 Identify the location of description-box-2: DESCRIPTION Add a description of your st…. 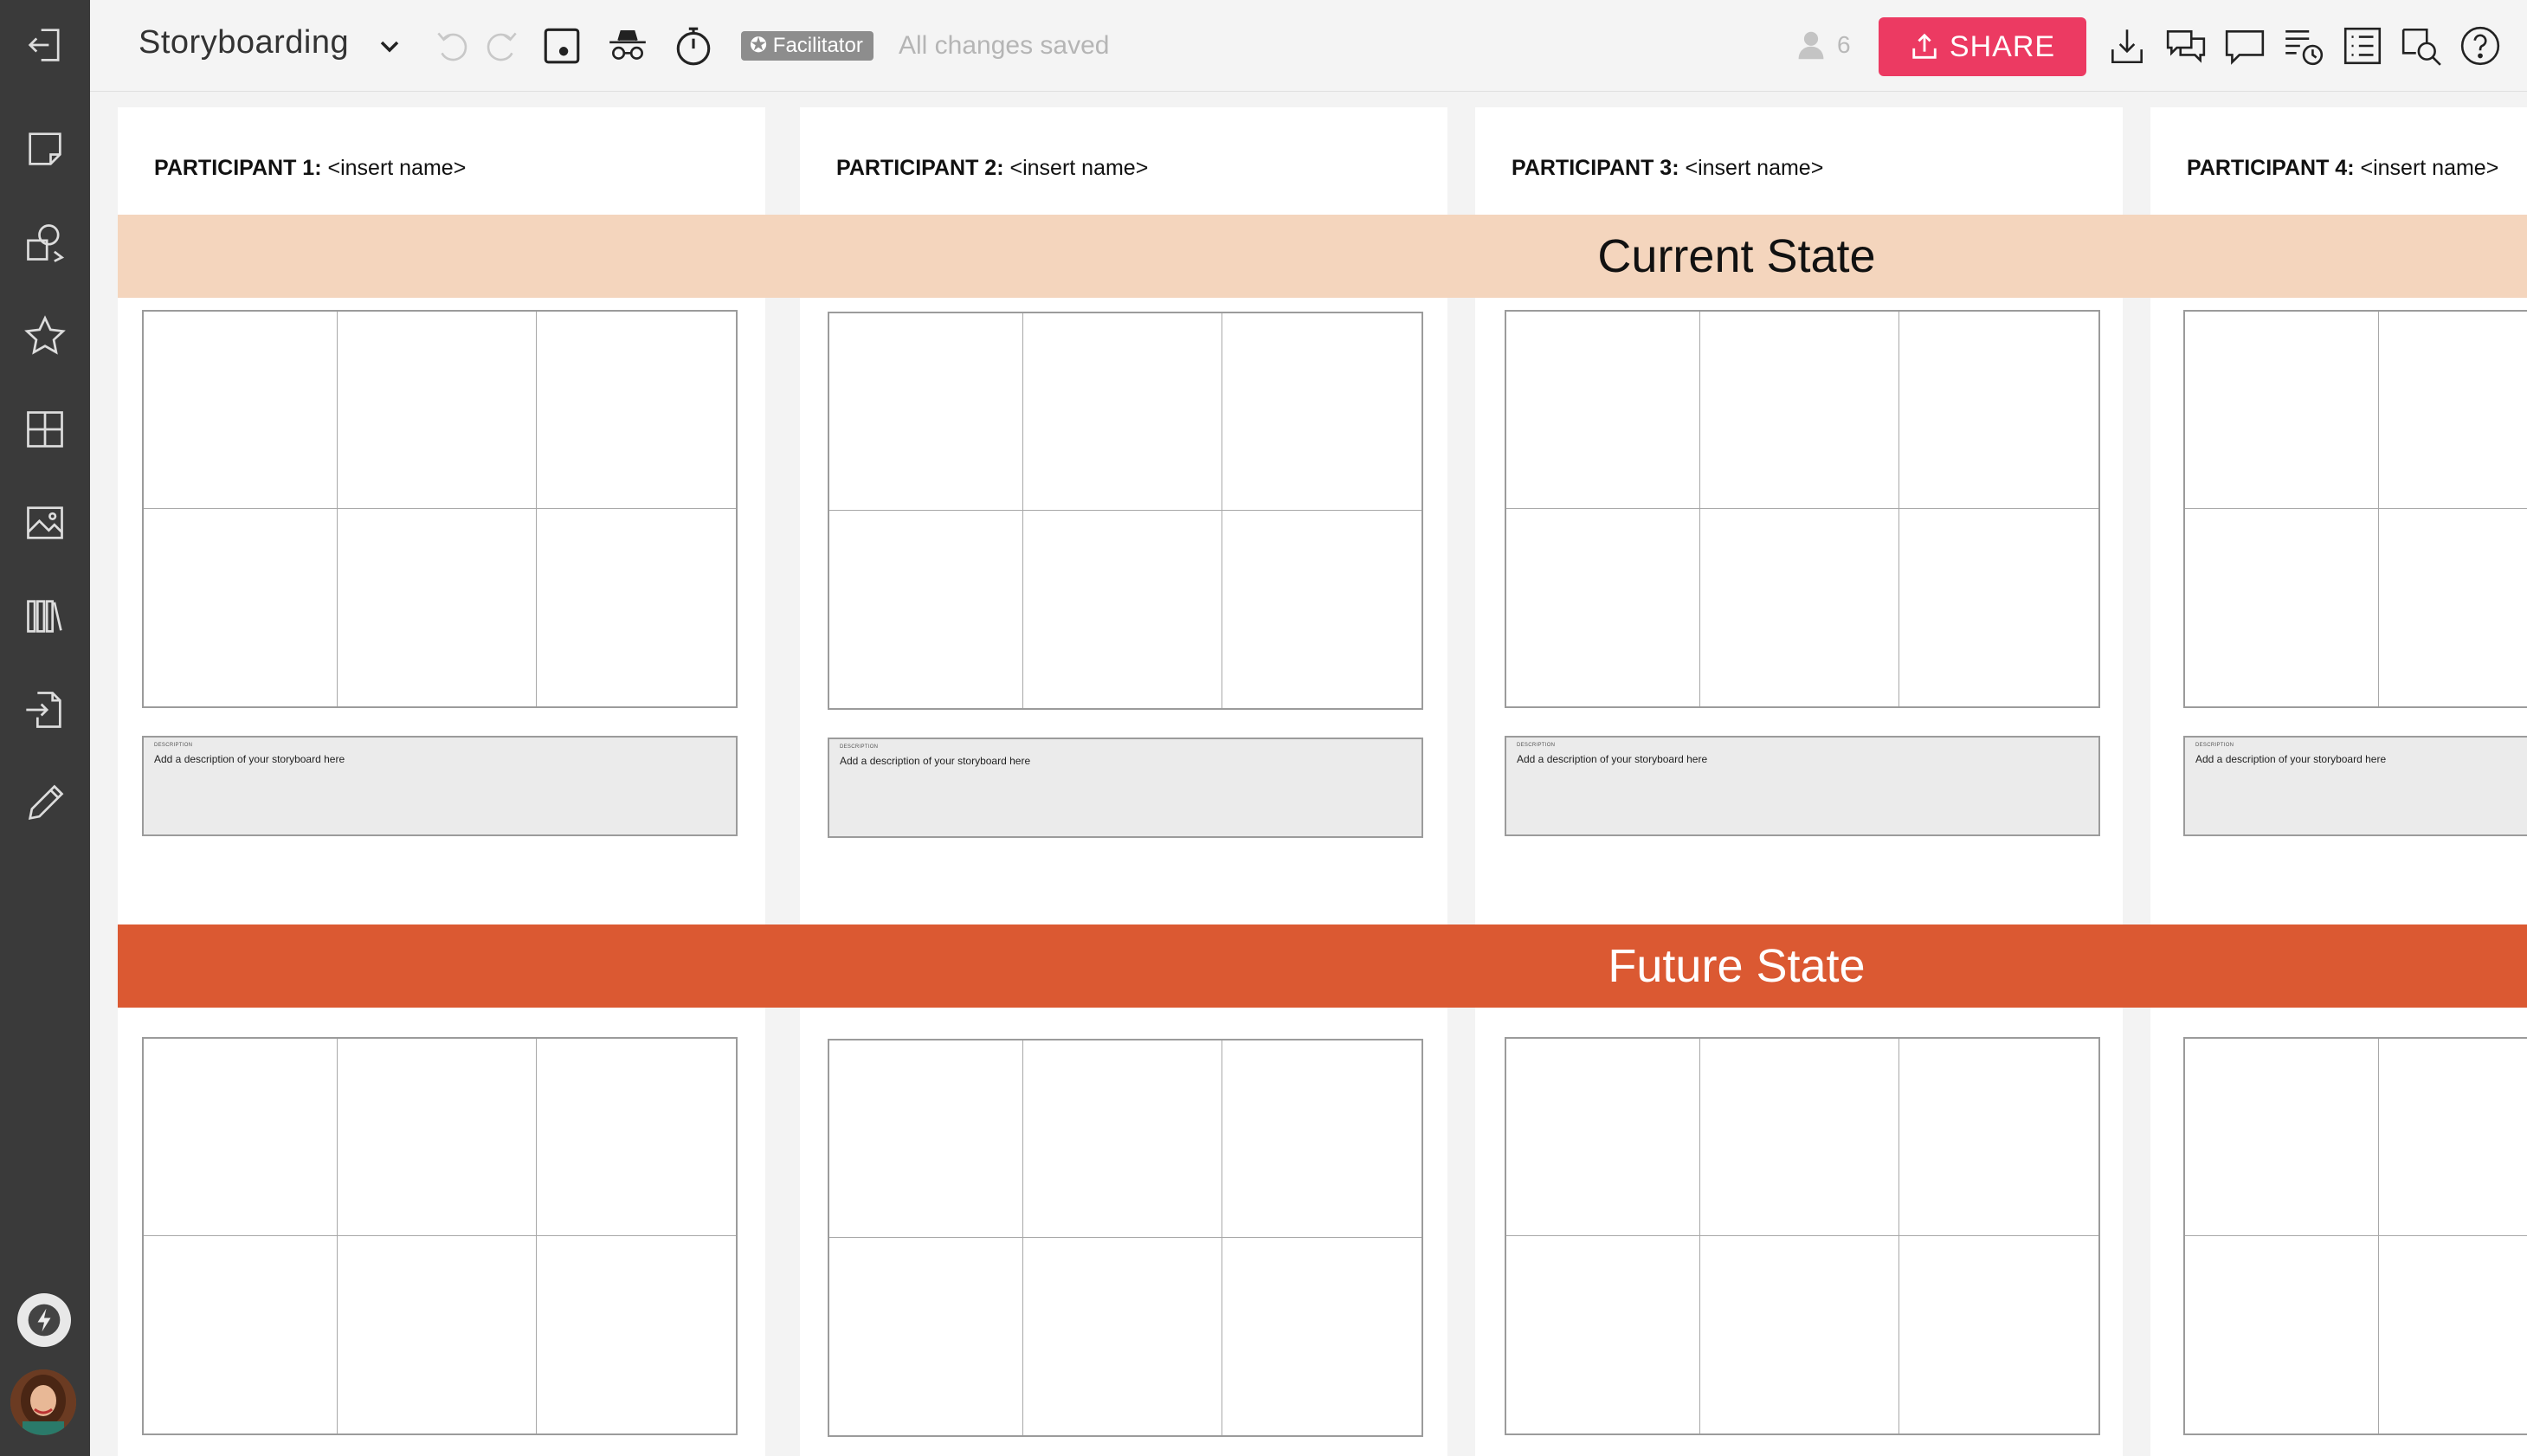
(1125, 788).